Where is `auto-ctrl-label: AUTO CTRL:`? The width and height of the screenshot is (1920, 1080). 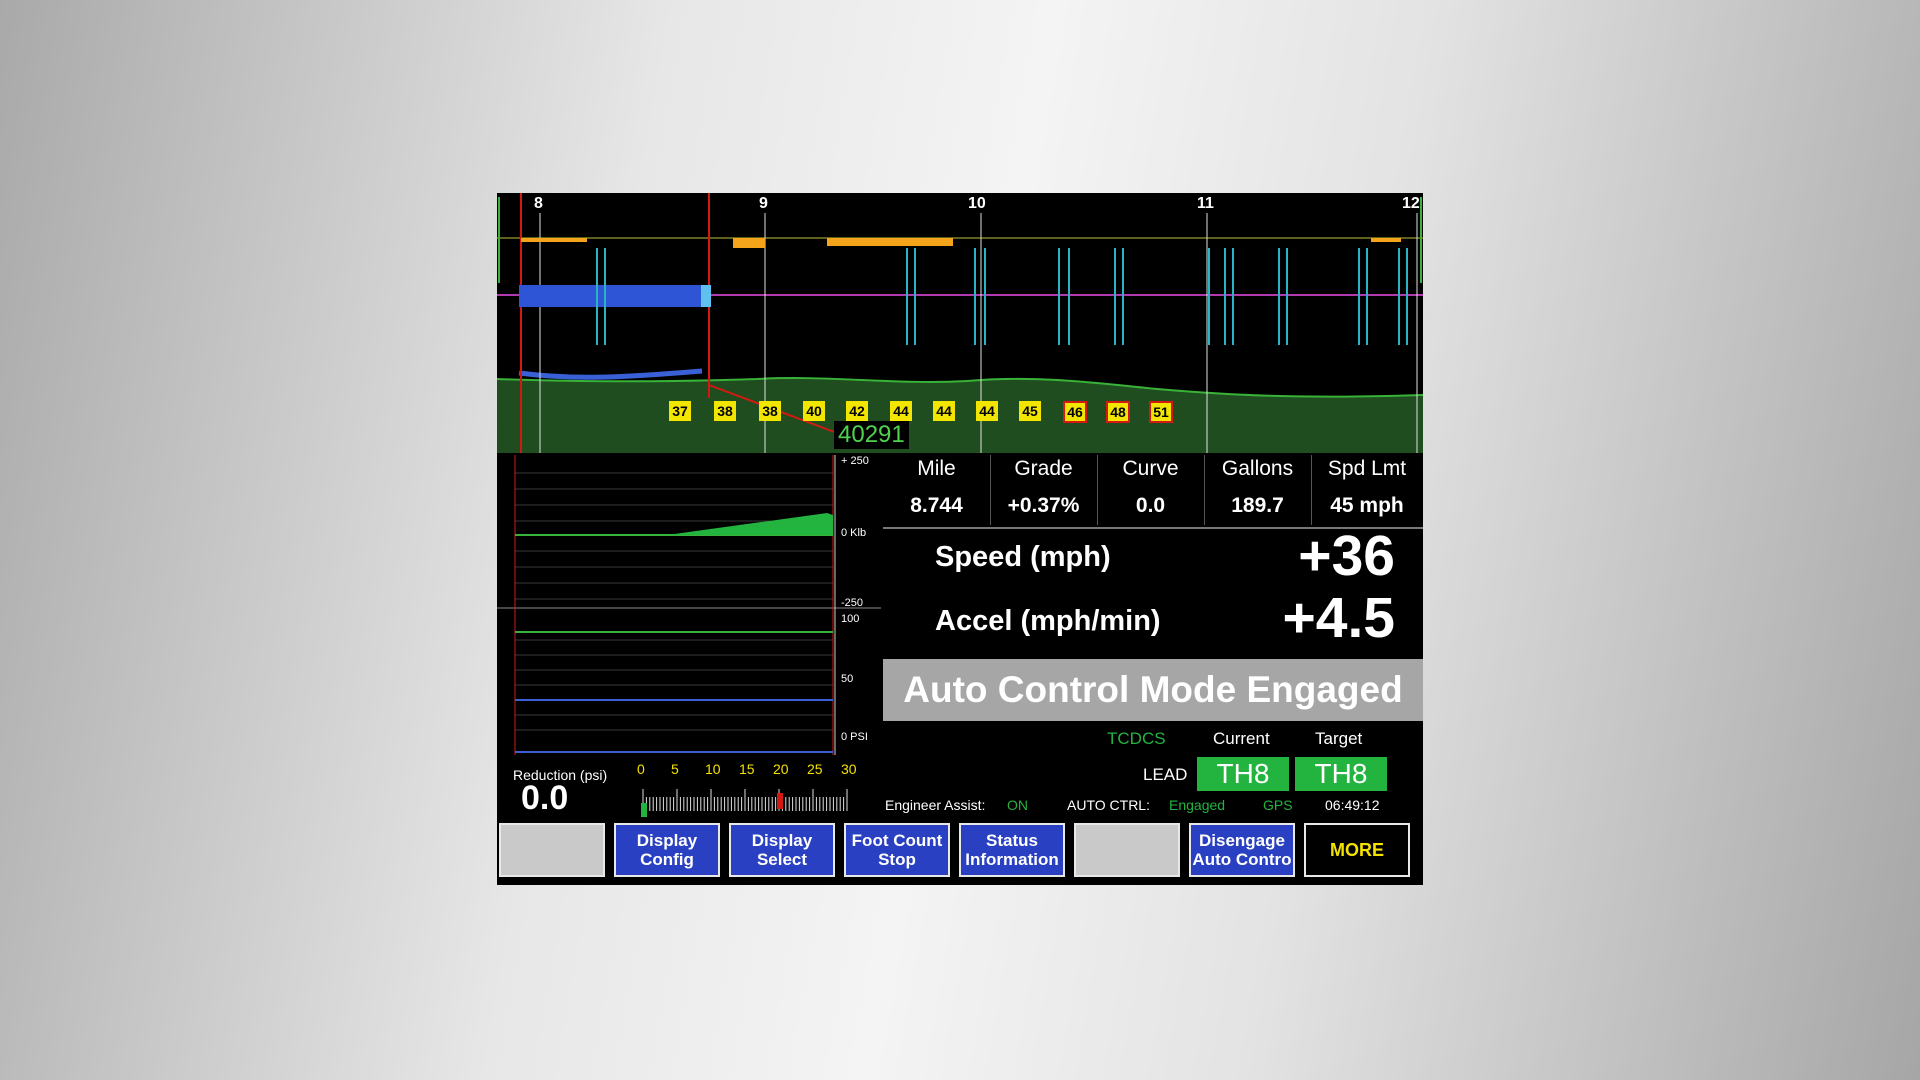 auto-ctrl-label: AUTO CTRL: is located at coordinates (1108, 805).